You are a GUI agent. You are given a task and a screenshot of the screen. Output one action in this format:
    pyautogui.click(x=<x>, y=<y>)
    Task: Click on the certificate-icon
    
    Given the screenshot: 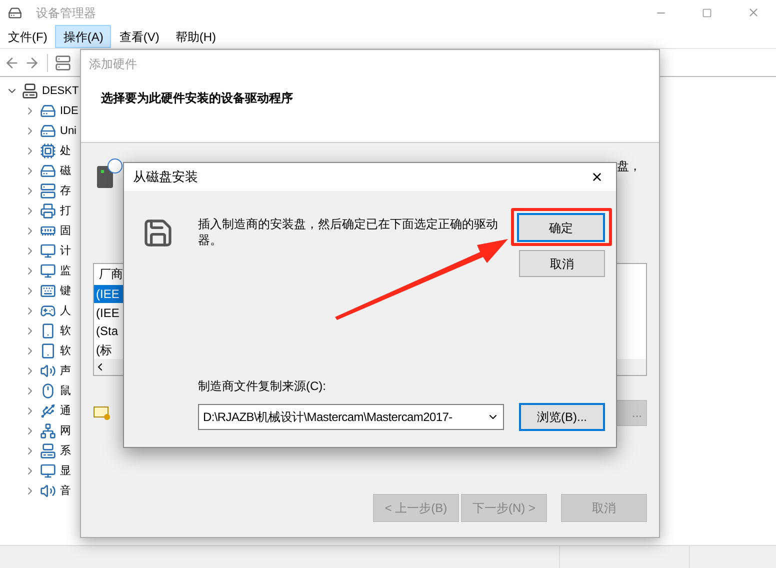 What is the action you would take?
    pyautogui.click(x=102, y=413)
    